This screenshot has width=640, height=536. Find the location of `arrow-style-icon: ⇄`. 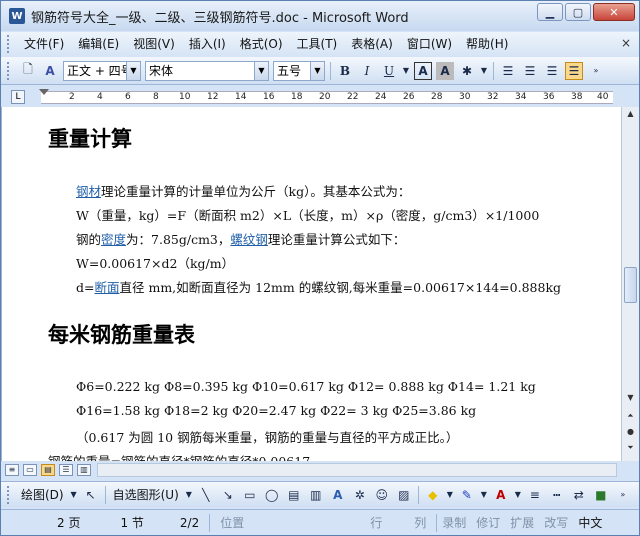

arrow-style-icon: ⇄ is located at coordinates (579, 495).